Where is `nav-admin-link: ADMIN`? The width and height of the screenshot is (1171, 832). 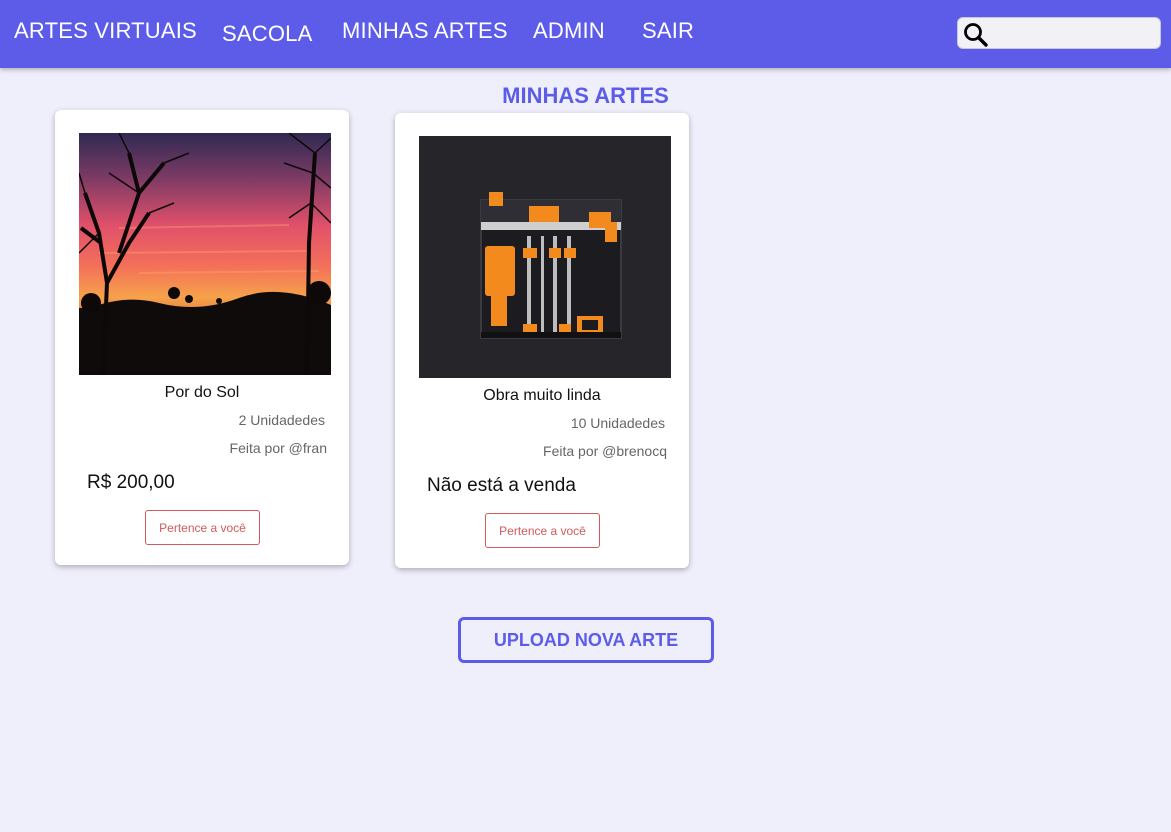
nav-admin-link: ADMIN is located at coordinates (569, 31).